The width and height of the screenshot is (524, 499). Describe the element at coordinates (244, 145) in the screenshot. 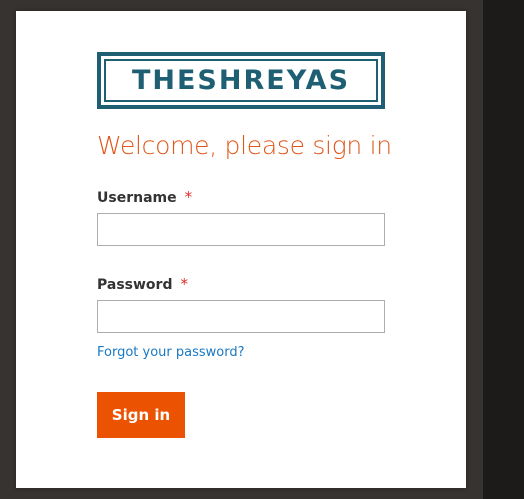

I see `page-title: Welcome, please sign in` at that location.